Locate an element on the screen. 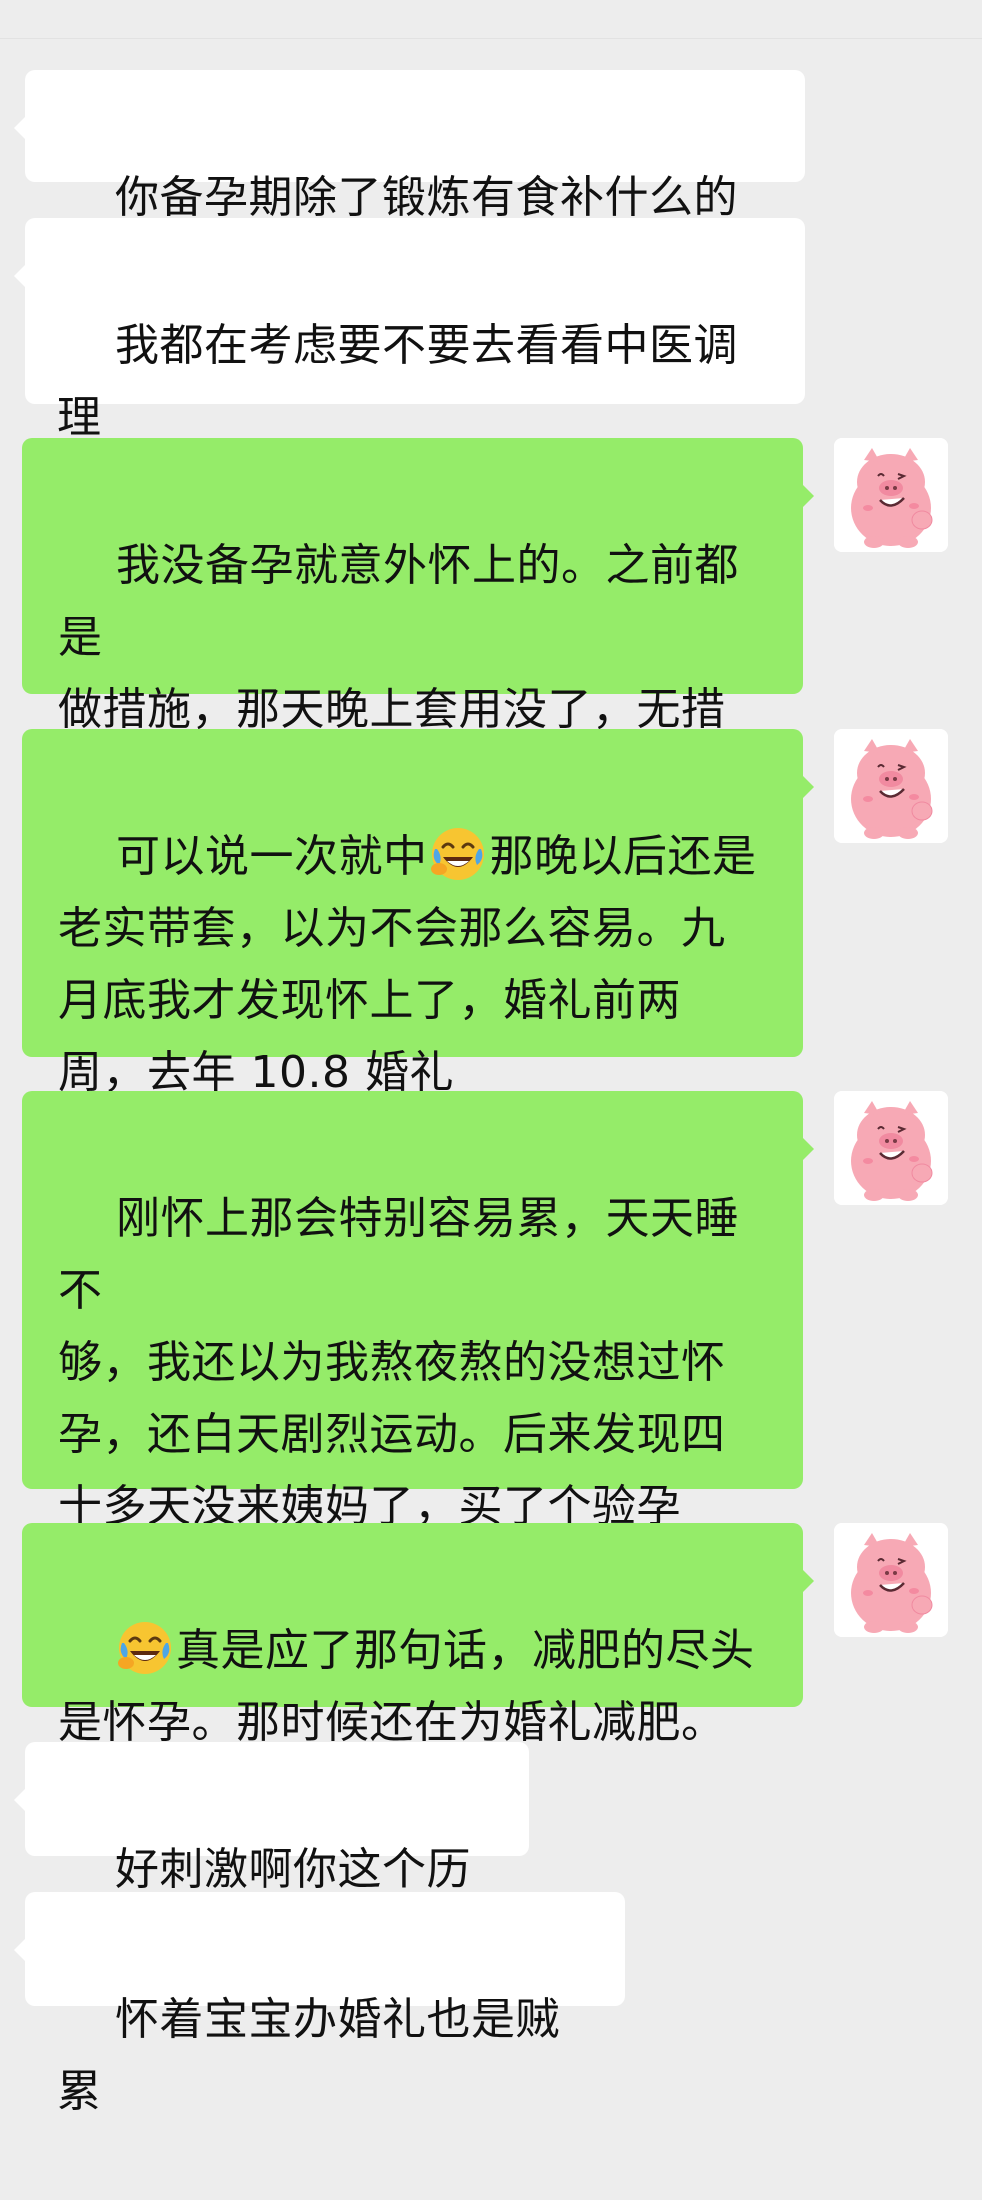 Image resolution: width=982 pixels, height=2200 pixels. message-text: 可以说一次就中 is located at coordinates (271, 856).